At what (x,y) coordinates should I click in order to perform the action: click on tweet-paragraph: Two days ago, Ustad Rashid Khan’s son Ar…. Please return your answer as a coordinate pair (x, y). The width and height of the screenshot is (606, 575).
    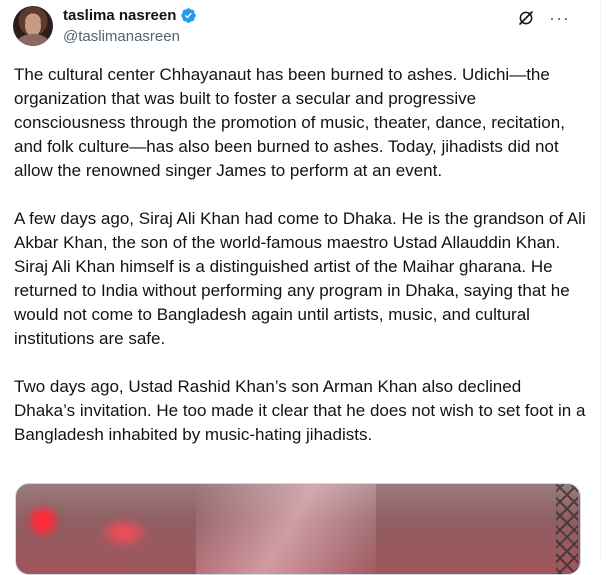
    Looking at the image, I should click on (300, 410).